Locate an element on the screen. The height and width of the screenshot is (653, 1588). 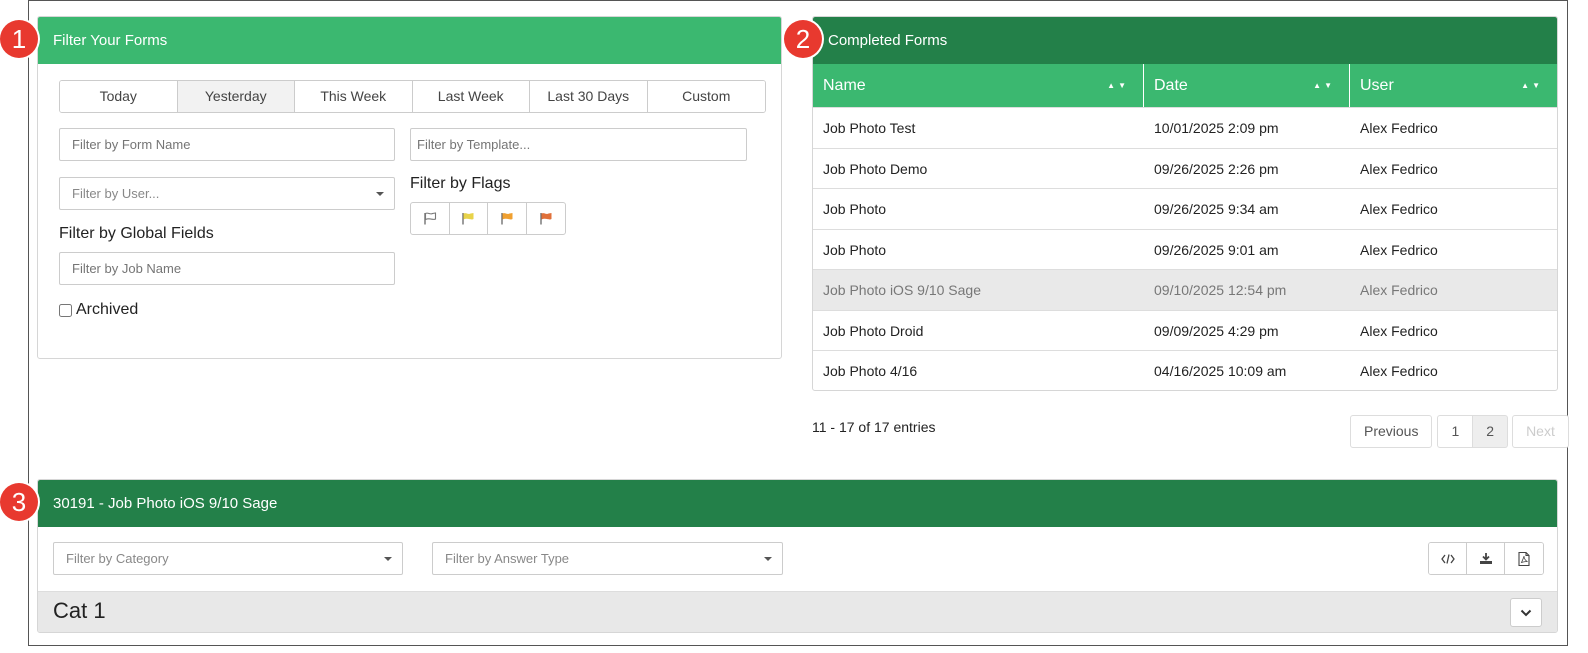
tab-today: Today is located at coordinates (119, 96).